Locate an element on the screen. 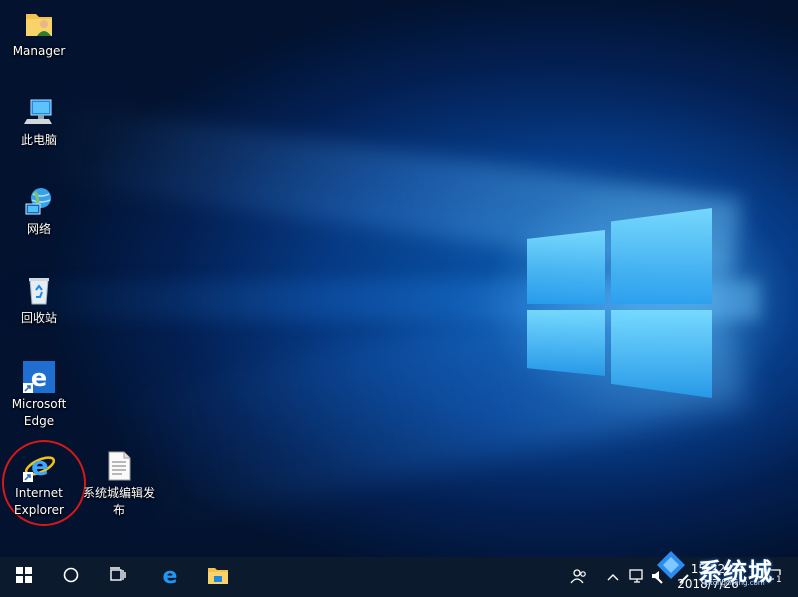 The image size is (798, 597). network-icon is located at coordinates (39, 202).